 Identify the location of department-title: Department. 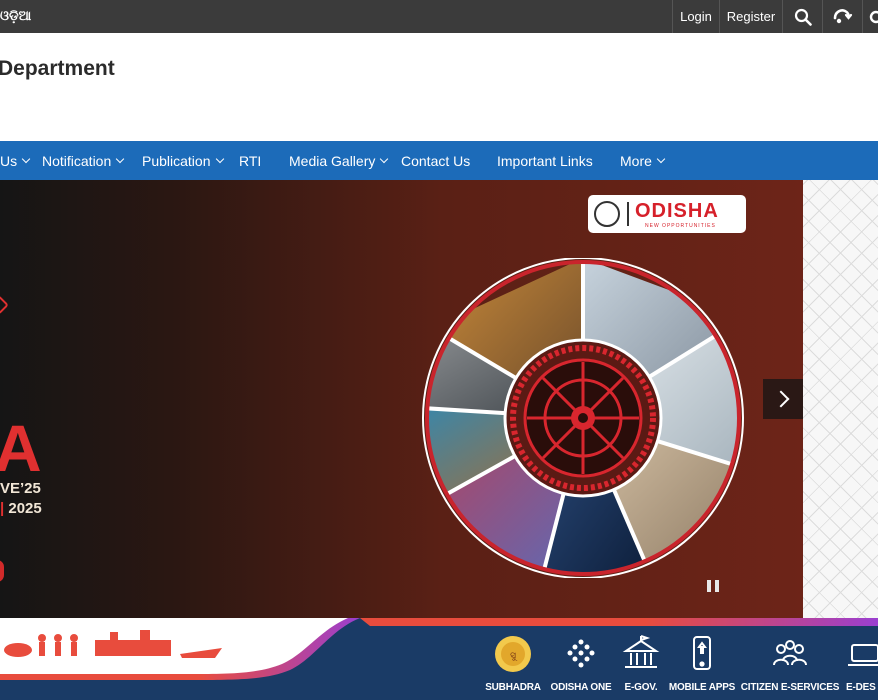
(57, 68).